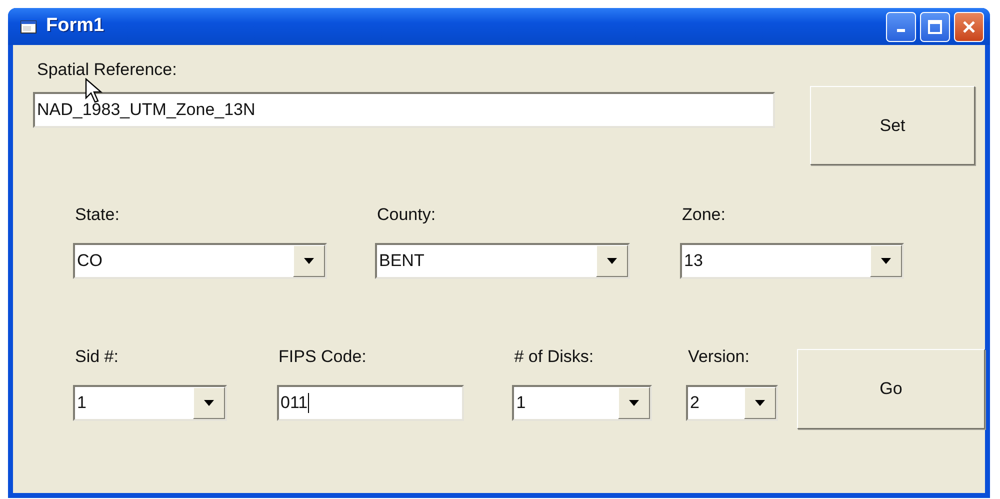 This screenshot has width=1000, height=499. Describe the element at coordinates (97, 215) in the screenshot. I see `field-label: State:` at that location.